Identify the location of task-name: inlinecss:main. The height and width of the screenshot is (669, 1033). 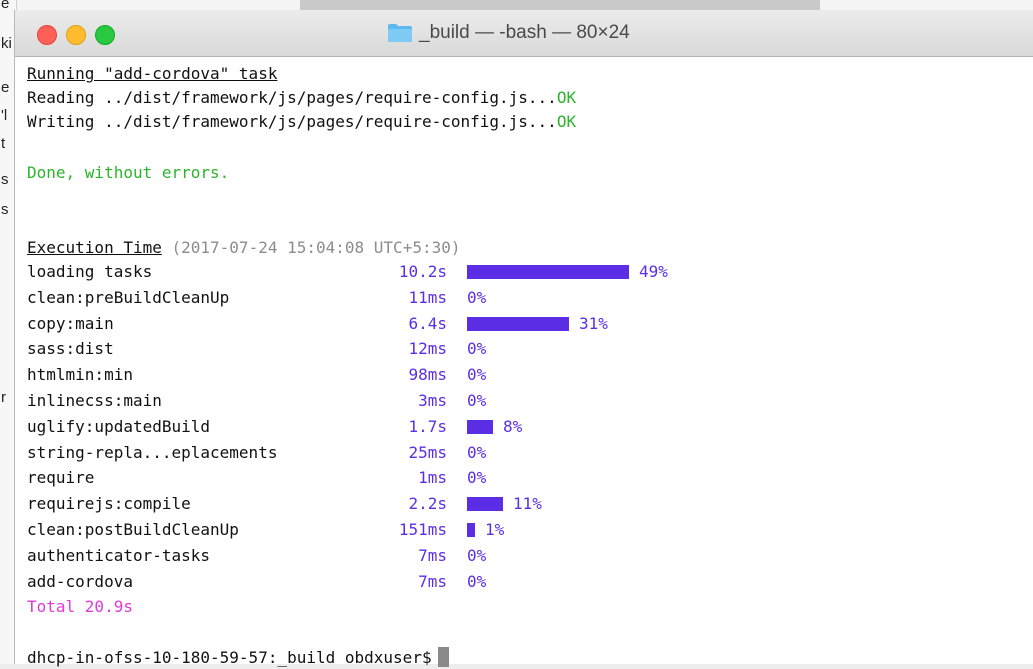
(94, 400).